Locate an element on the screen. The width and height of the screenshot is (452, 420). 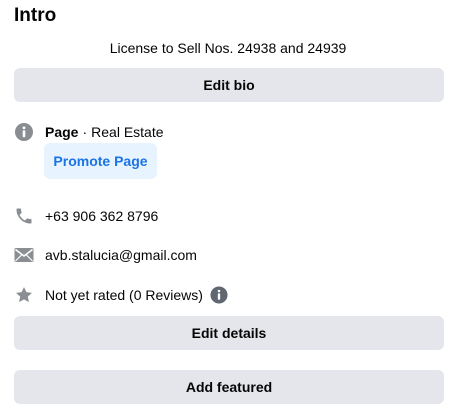
page-category-row: Page · Real Estate is located at coordinates (88, 132).